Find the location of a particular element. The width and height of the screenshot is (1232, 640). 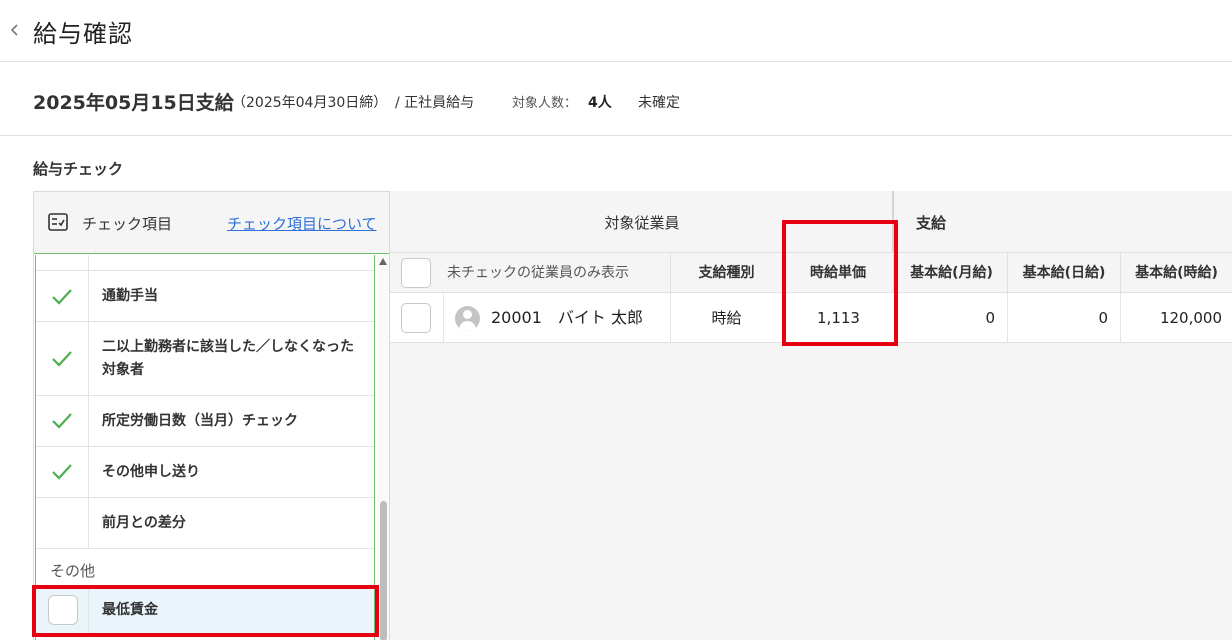

check-item-other-notes: その他申し送り is located at coordinates (205, 472).